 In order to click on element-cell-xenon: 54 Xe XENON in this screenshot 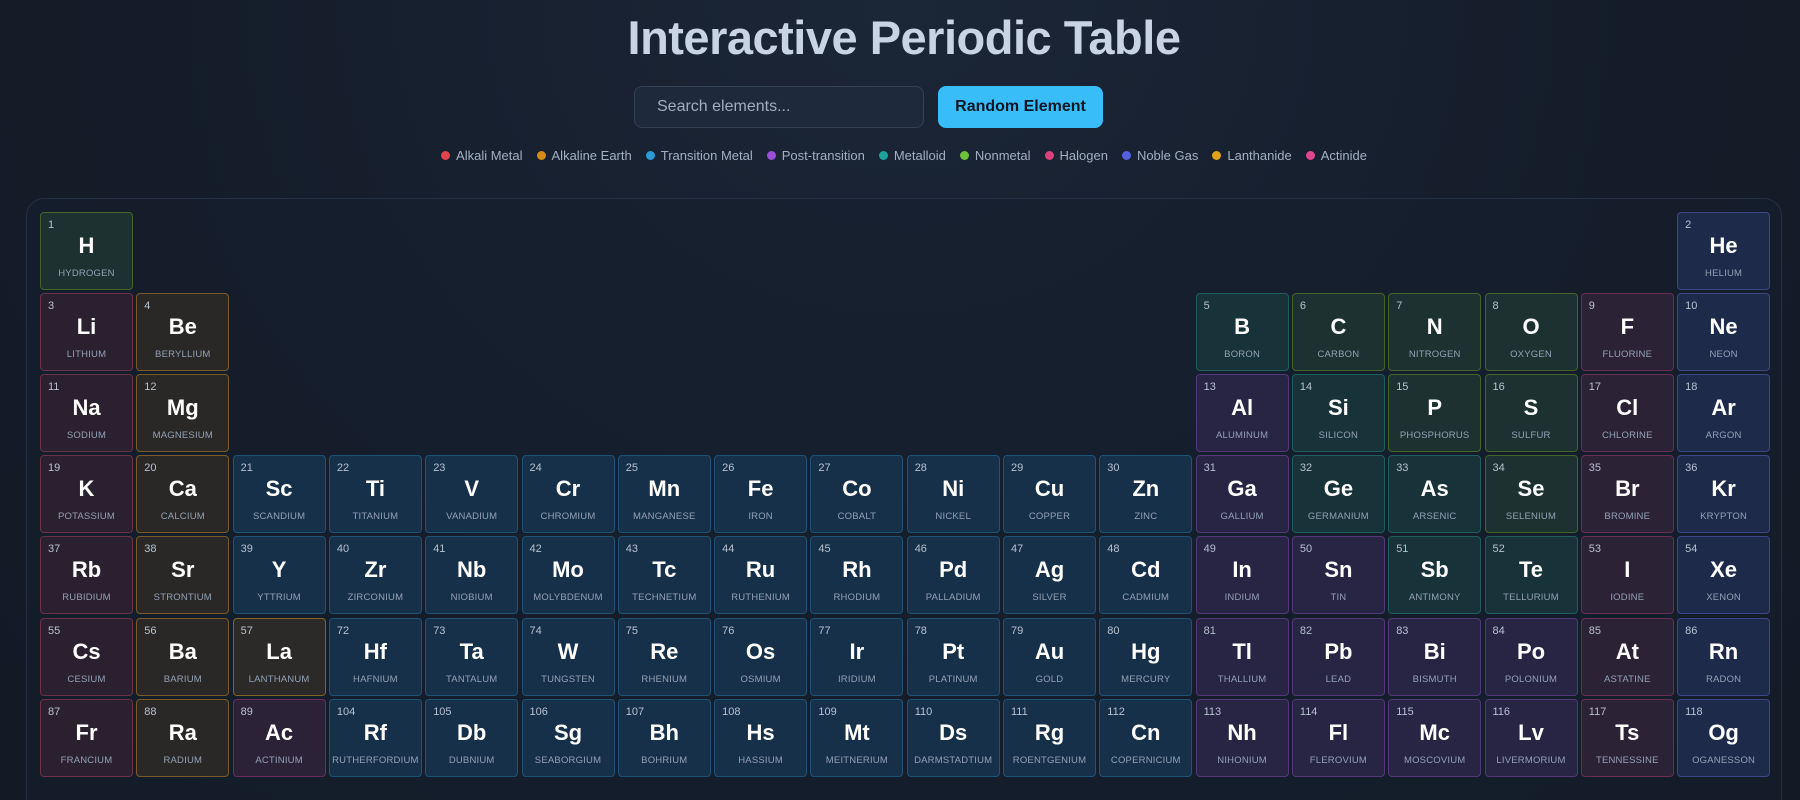, I will do `click(1724, 575)`.